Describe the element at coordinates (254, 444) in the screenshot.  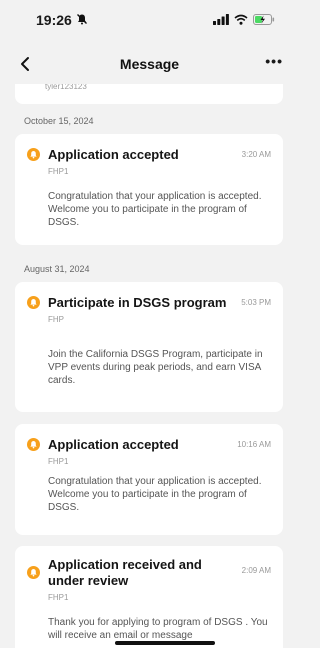
I see `message-time: 10:16 AM` at that location.